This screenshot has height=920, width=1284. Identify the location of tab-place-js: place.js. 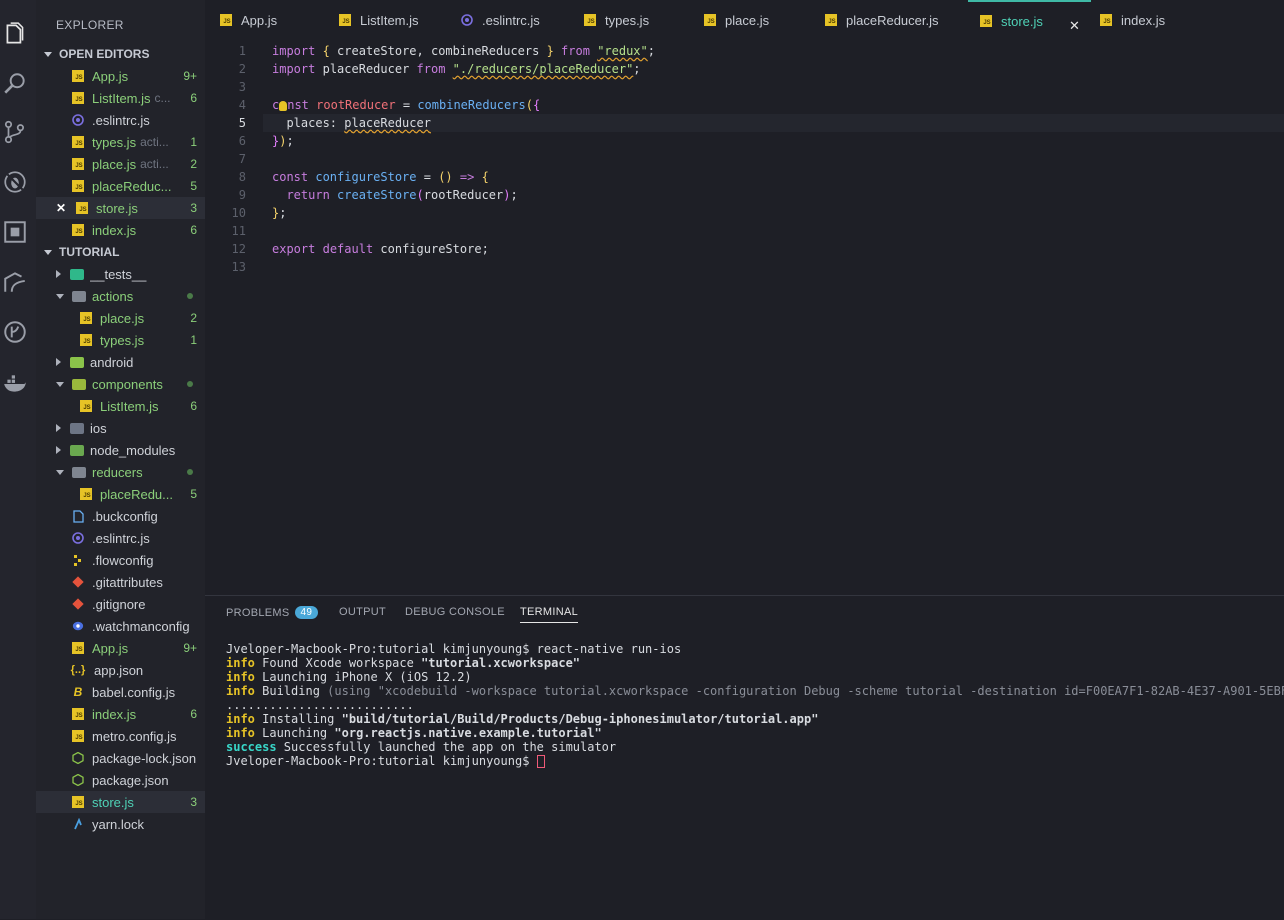
(763, 20).